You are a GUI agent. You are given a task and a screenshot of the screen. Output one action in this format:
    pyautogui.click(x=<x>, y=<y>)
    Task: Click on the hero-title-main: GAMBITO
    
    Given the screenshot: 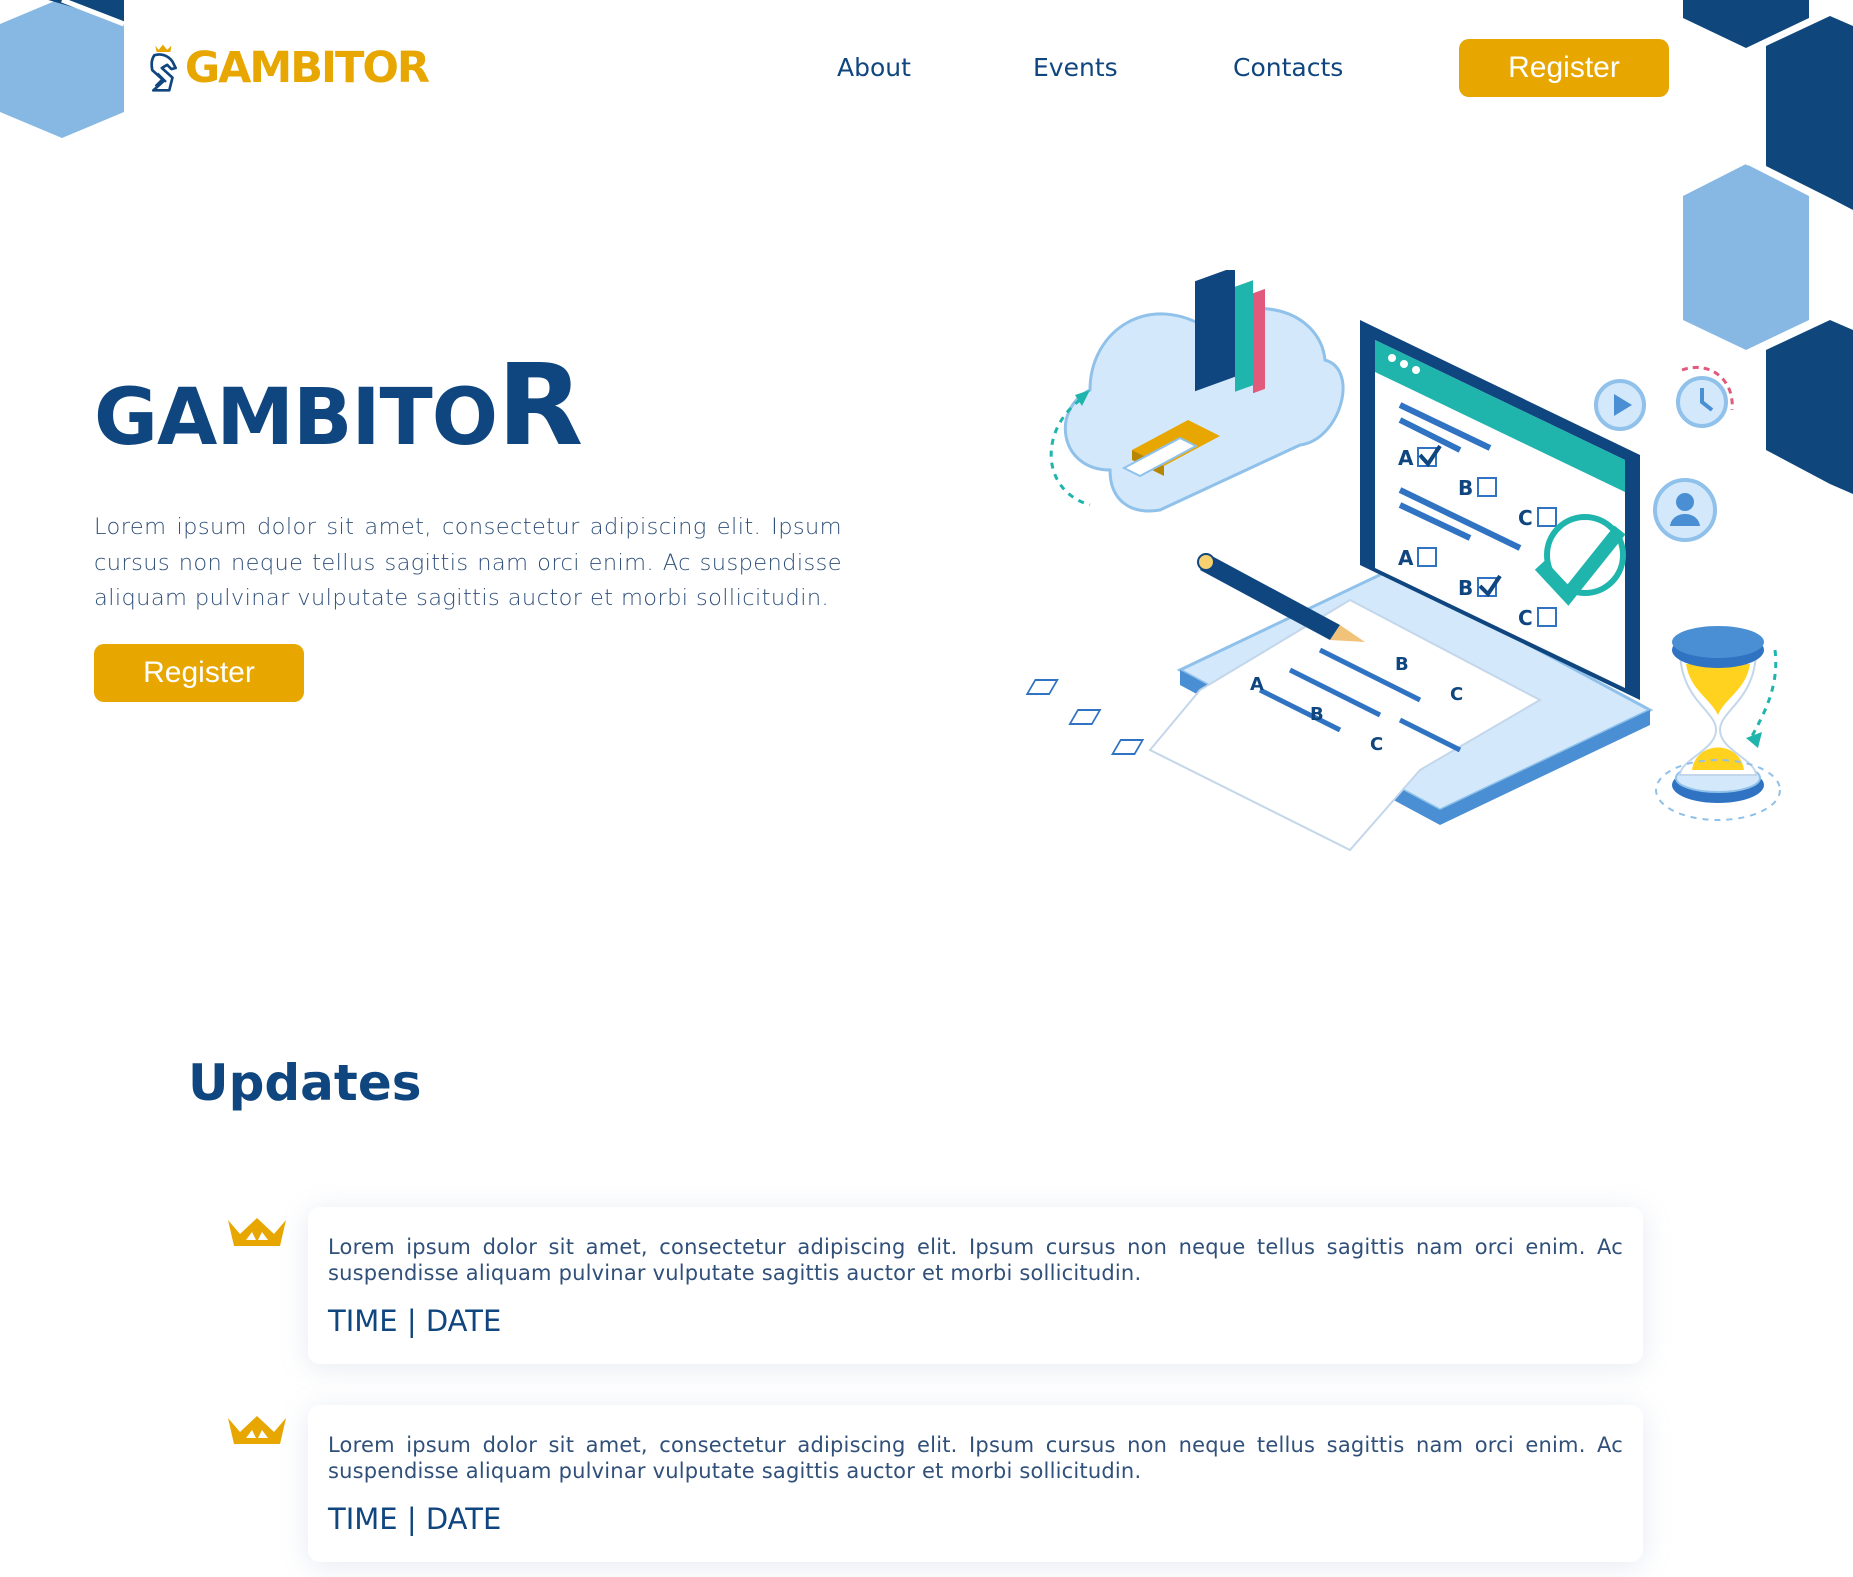 What is the action you would take?
    pyautogui.click(x=296, y=418)
    